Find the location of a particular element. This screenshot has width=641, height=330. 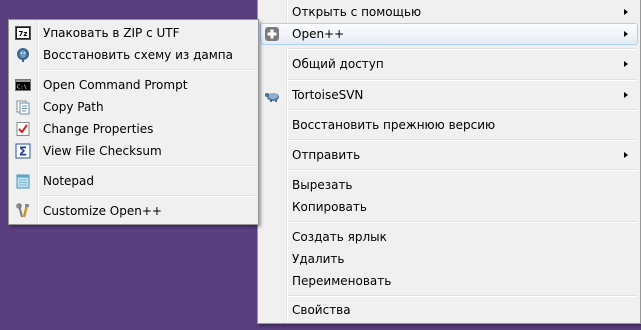

submenu-item-view-file-checksum: Σ View File Checksum is located at coordinates (133, 151).